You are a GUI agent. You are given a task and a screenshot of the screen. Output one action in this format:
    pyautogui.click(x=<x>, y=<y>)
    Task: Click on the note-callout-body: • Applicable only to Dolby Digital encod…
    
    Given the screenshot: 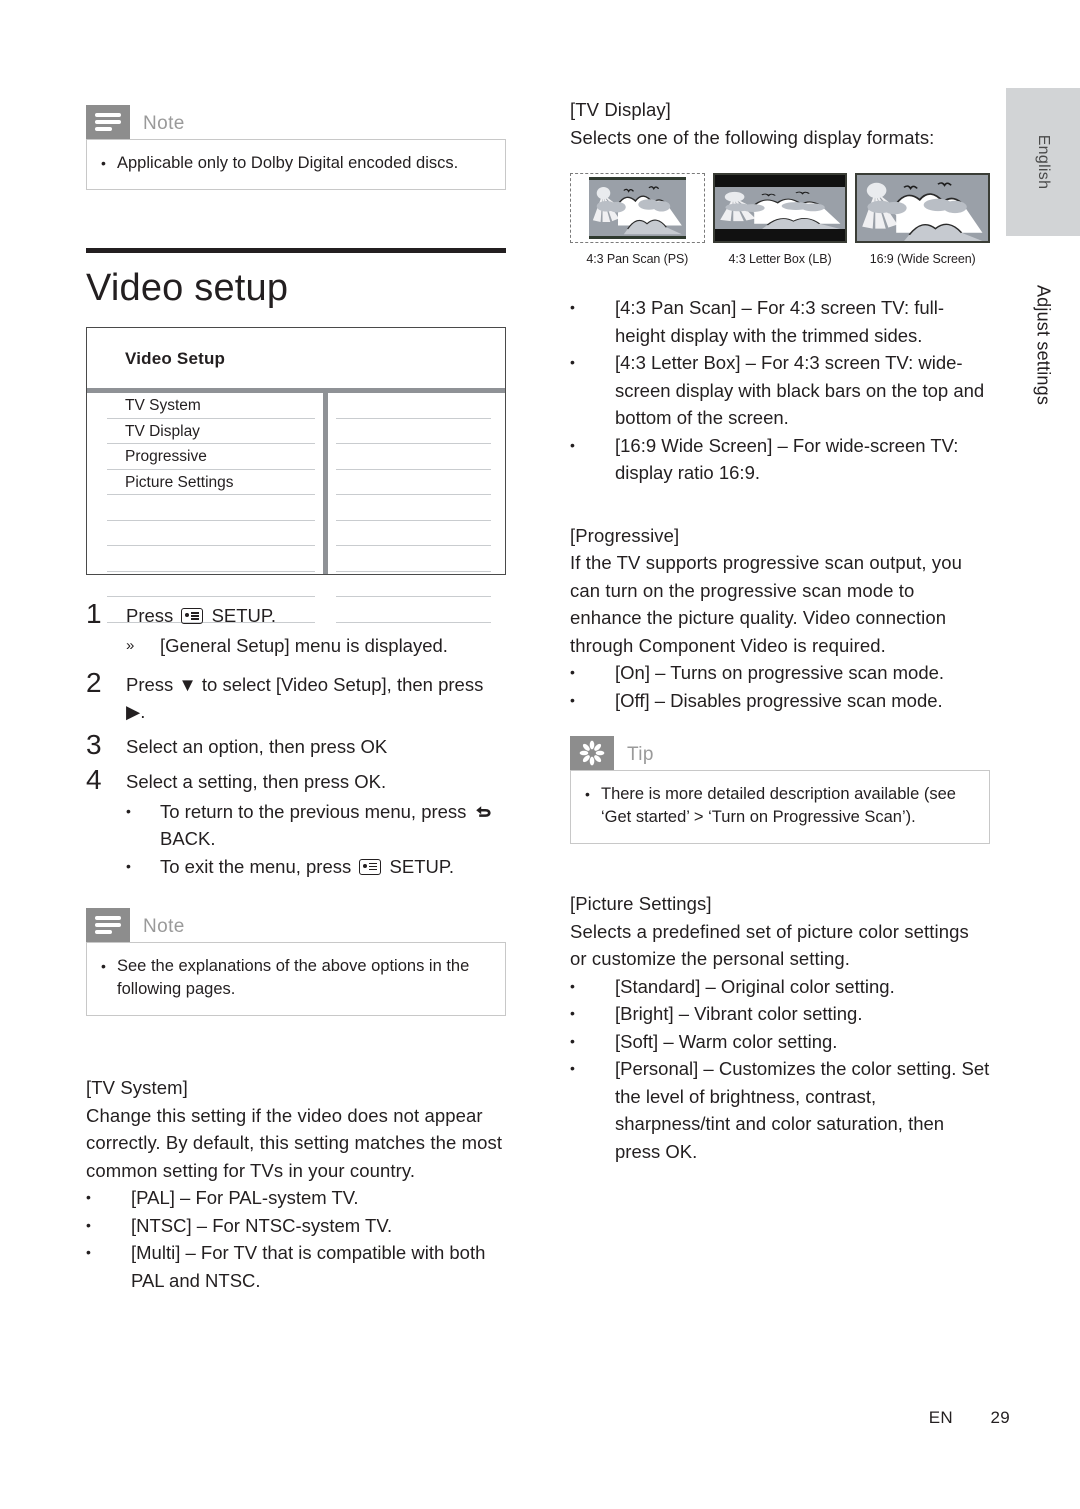 What is the action you would take?
    pyautogui.click(x=296, y=164)
    